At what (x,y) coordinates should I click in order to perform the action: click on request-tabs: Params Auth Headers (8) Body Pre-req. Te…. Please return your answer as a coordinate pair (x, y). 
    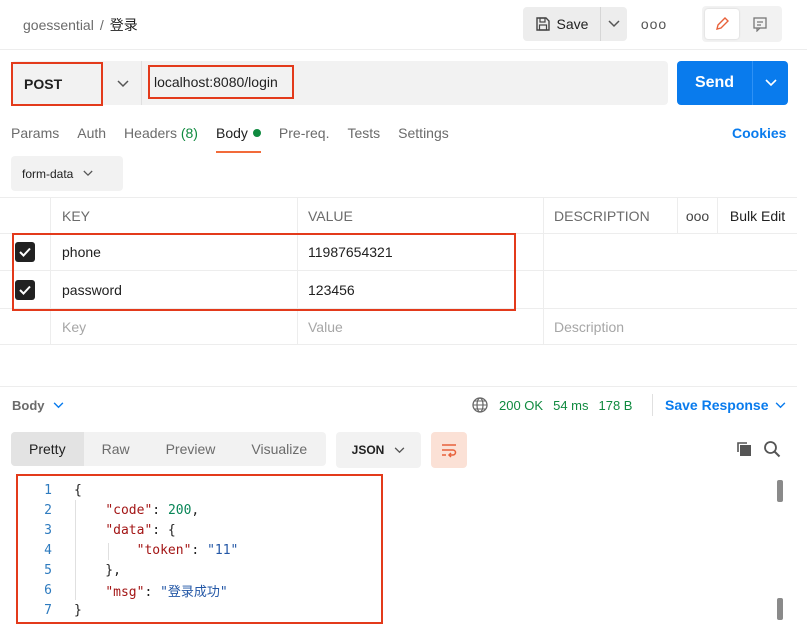
    Looking at the image, I should click on (230, 139).